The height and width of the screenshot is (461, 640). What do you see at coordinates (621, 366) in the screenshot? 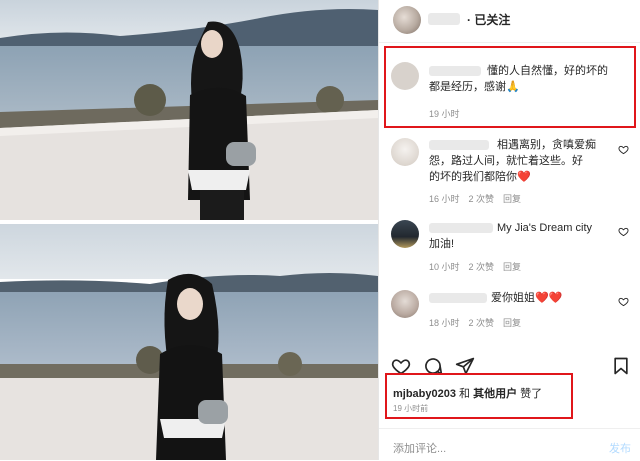
I see `bookmark-icon` at bounding box center [621, 366].